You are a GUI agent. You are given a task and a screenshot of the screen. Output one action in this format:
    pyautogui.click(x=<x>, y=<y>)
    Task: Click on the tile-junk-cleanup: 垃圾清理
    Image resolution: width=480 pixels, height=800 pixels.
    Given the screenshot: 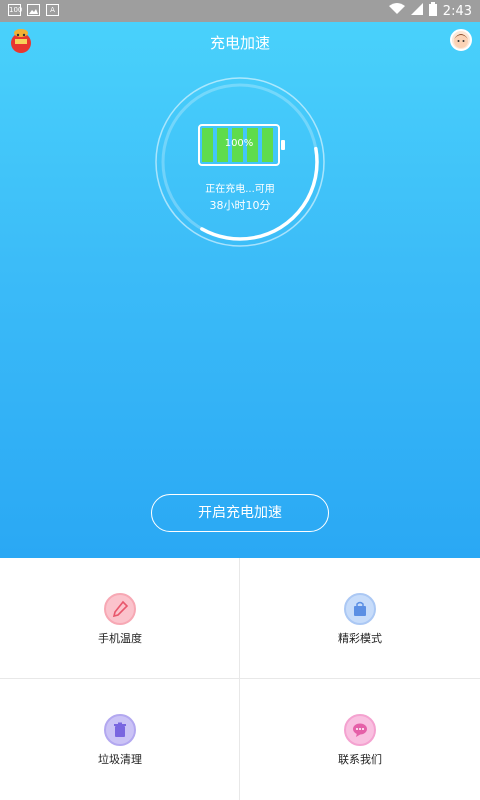 What is the action you would take?
    pyautogui.click(x=120, y=739)
    